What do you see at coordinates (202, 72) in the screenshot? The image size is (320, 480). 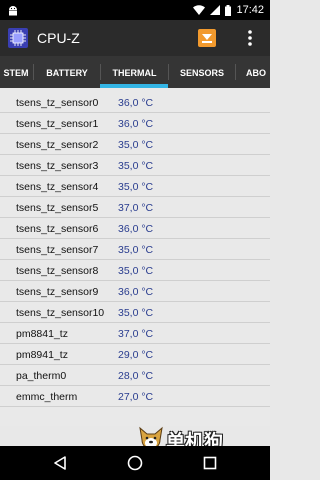 I see `tab-sensors: SENSORS` at bounding box center [202, 72].